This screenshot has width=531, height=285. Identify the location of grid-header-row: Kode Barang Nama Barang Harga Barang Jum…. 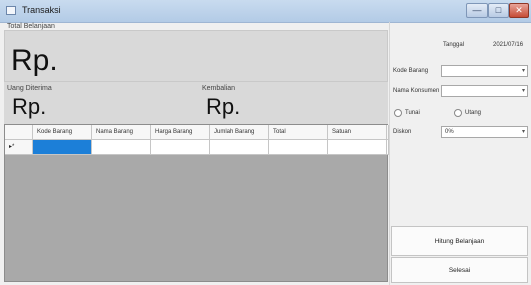
(197, 132).